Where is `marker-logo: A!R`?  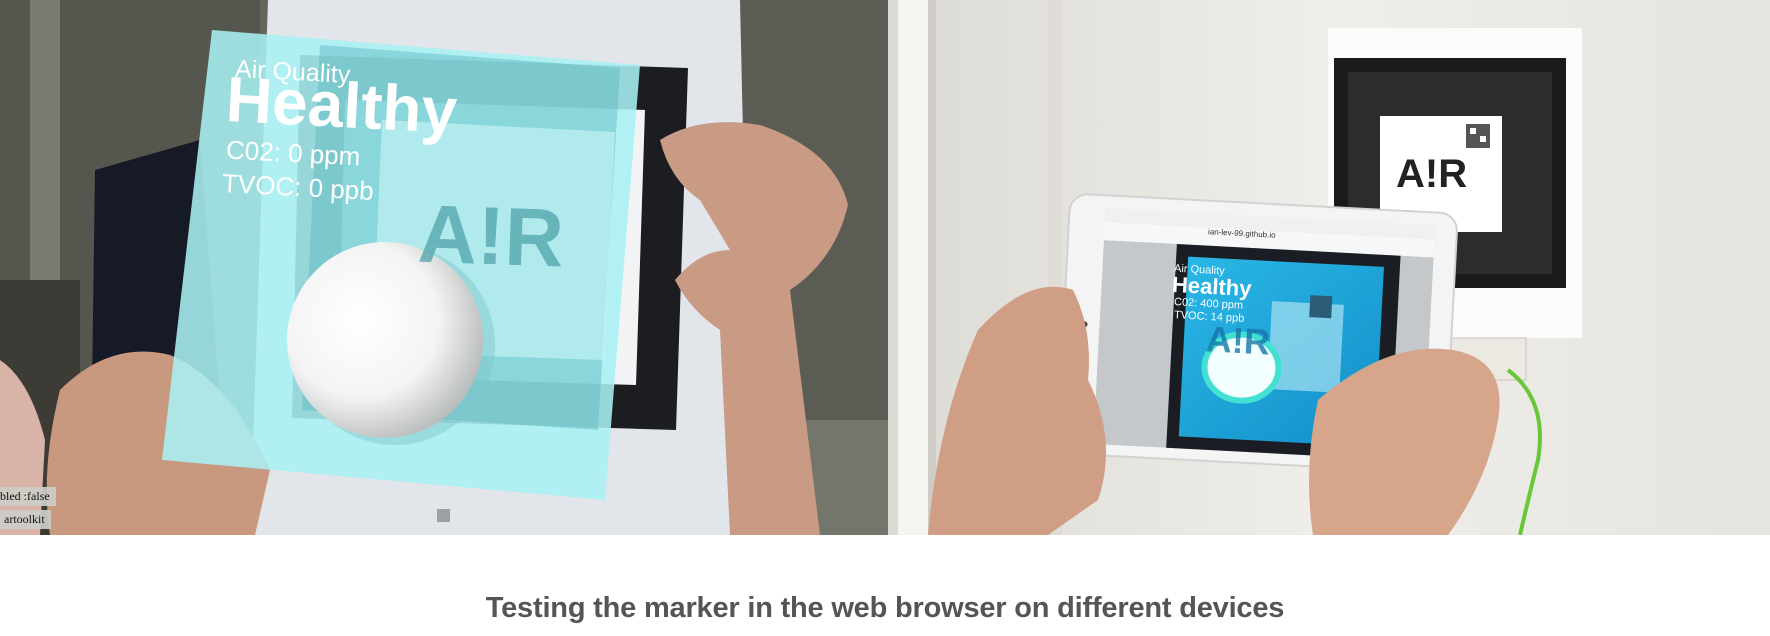
marker-logo: A!R is located at coordinates (491, 236).